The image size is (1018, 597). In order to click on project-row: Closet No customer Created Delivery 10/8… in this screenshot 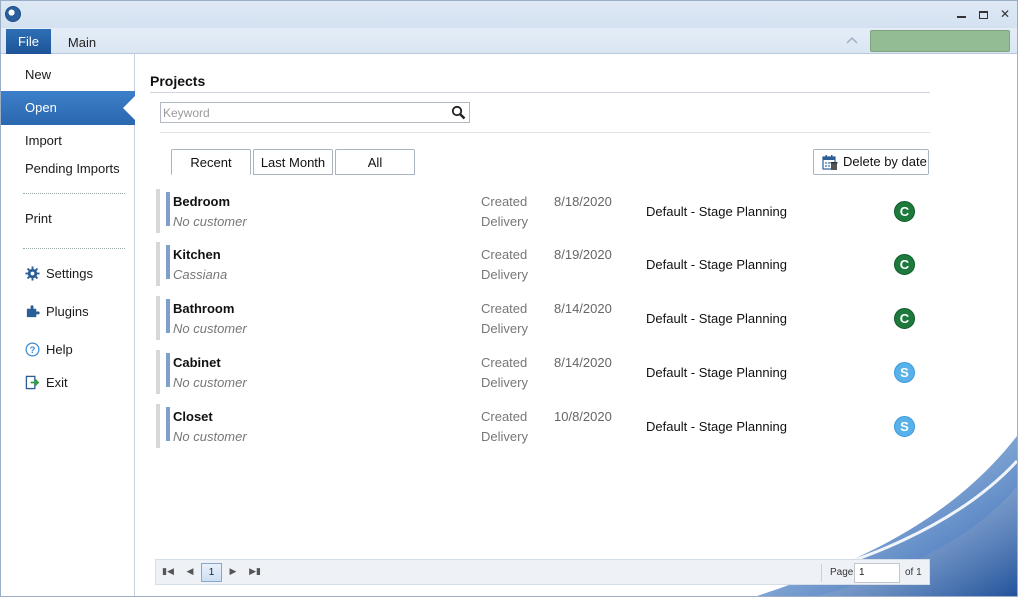, I will do `click(541, 426)`.